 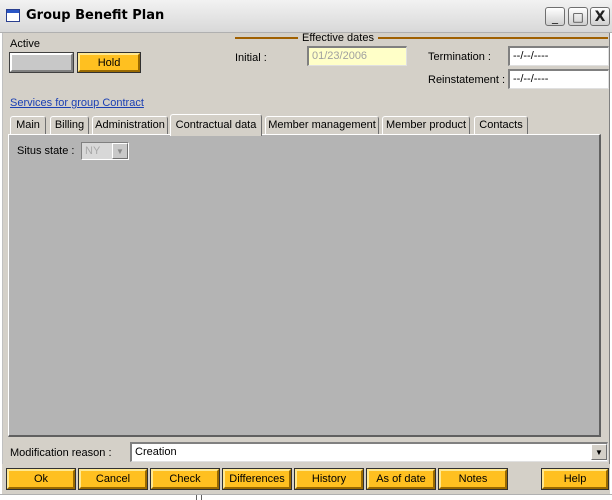 What do you see at coordinates (369, 452) in the screenshot?
I see `modification-reason-select: Creation ▼` at bounding box center [369, 452].